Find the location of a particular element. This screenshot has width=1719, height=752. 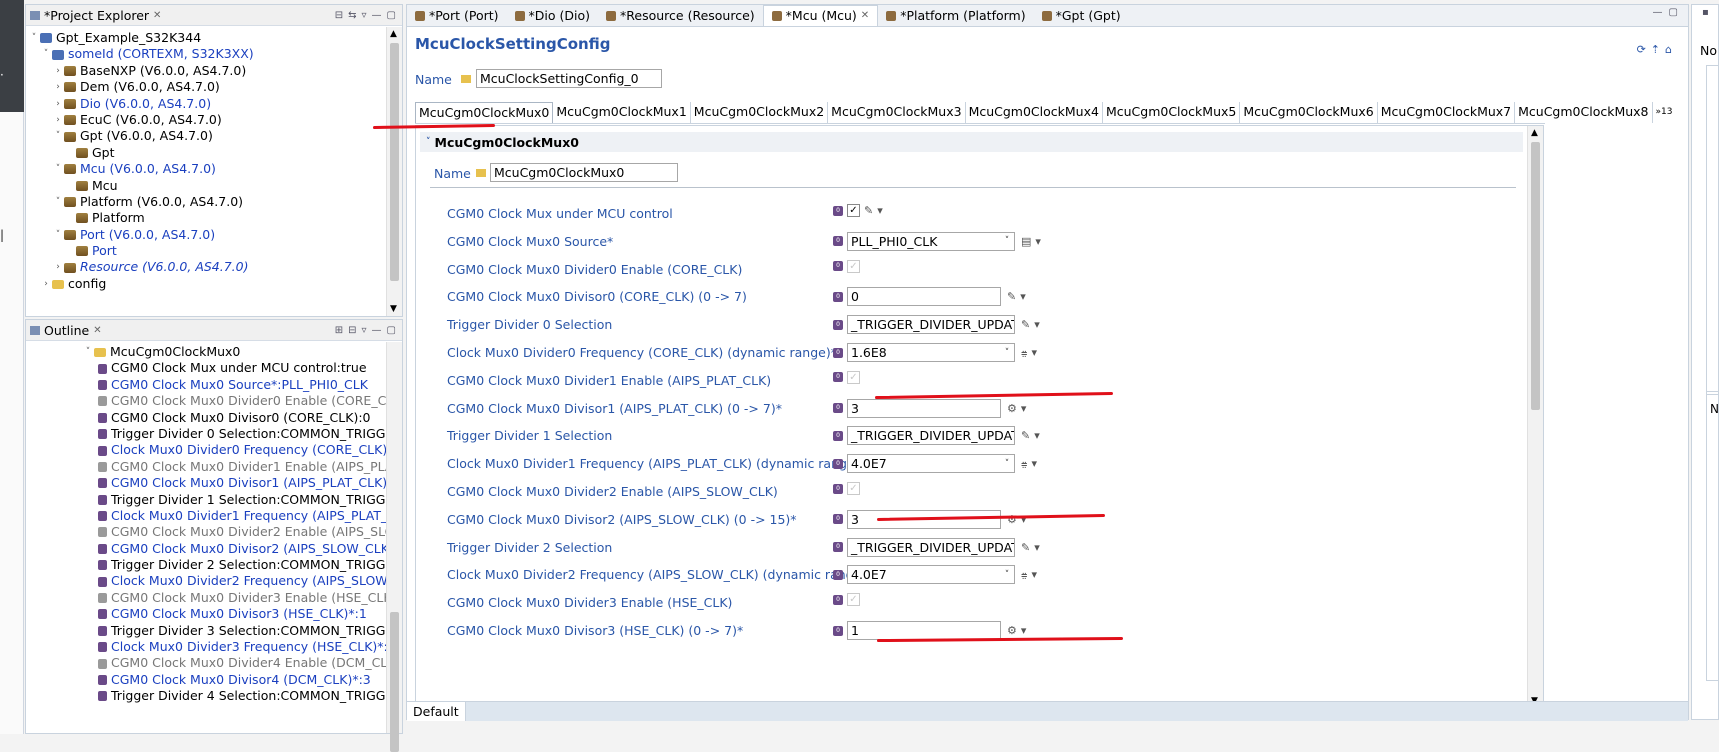

tree-item: Gpt is located at coordinates (206, 153).